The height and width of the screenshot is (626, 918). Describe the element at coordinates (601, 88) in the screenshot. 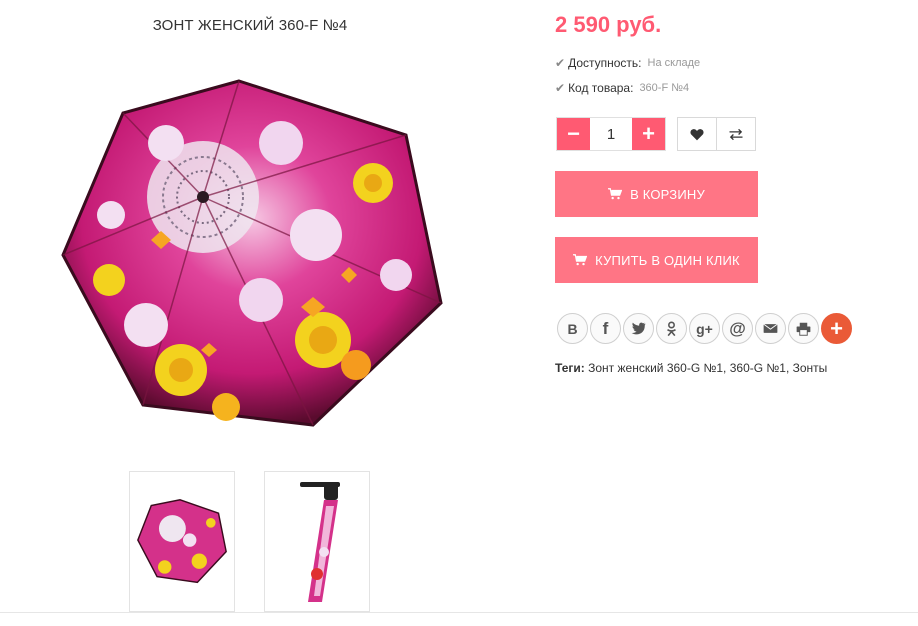

I see `sku-label: Код товара:` at that location.